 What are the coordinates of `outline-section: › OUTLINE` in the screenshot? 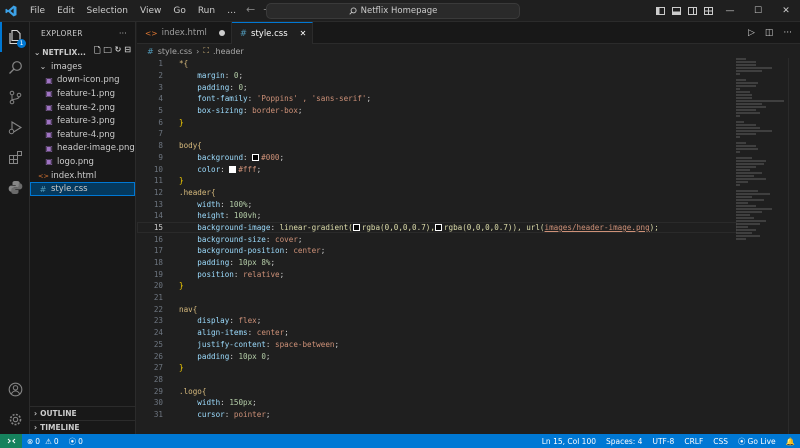 It's located at (83, 413).